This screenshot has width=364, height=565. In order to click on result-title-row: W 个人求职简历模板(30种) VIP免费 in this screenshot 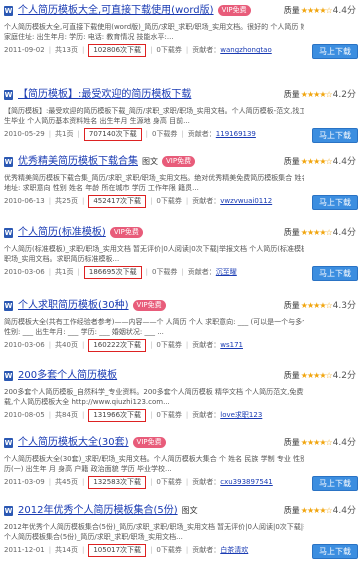, I will do `click(154, 305)`.